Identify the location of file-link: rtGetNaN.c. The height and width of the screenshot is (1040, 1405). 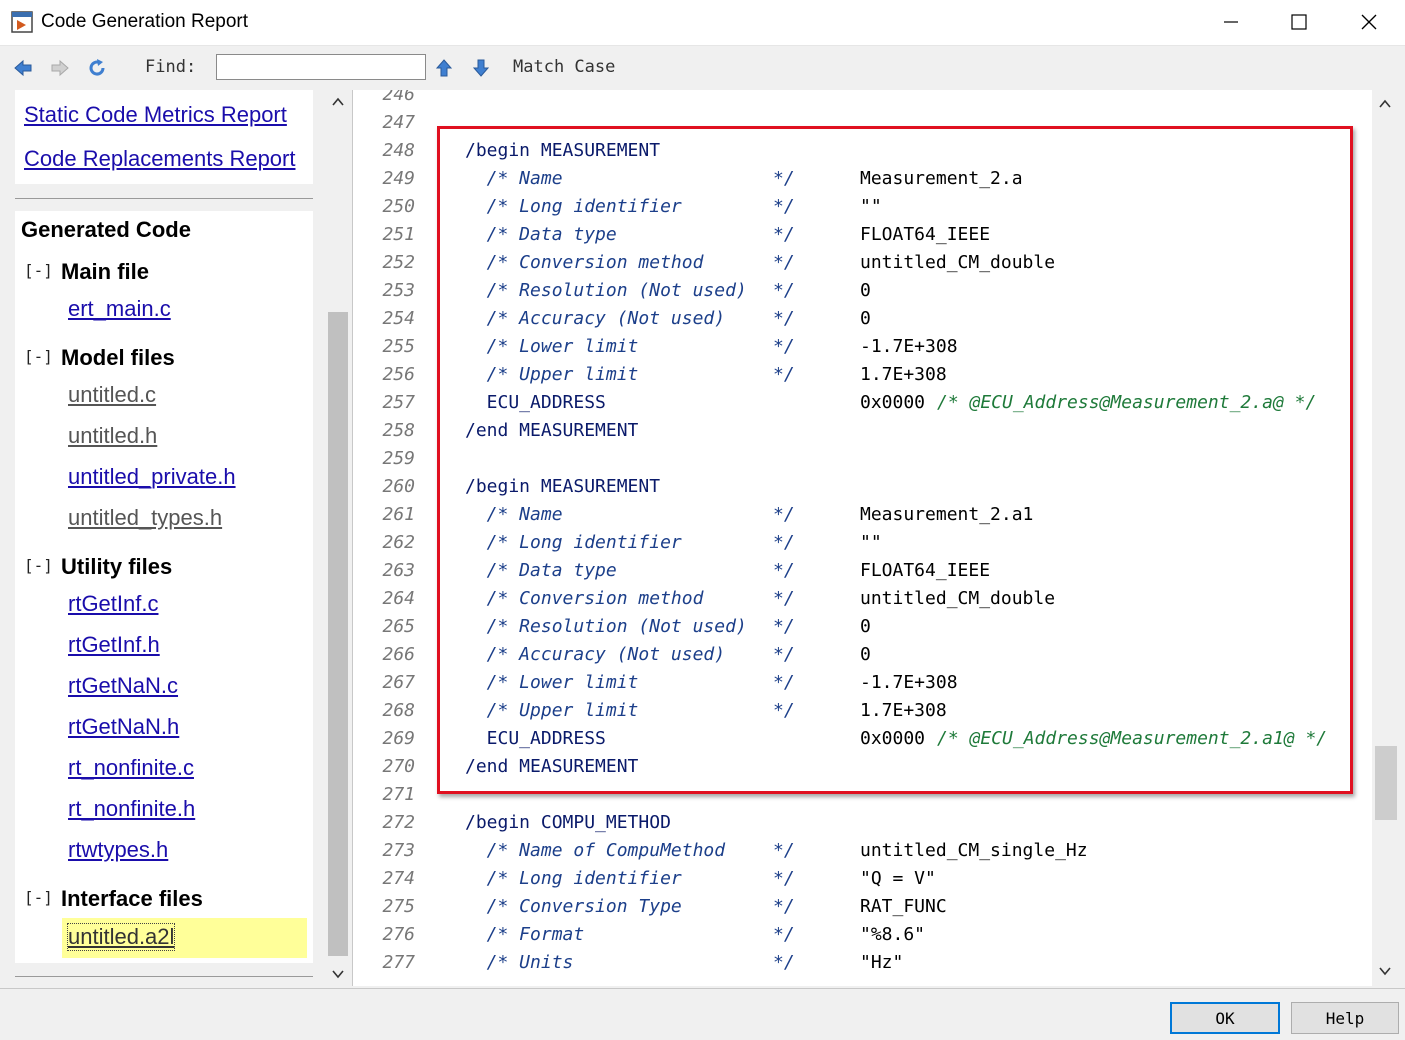
(123, 686).